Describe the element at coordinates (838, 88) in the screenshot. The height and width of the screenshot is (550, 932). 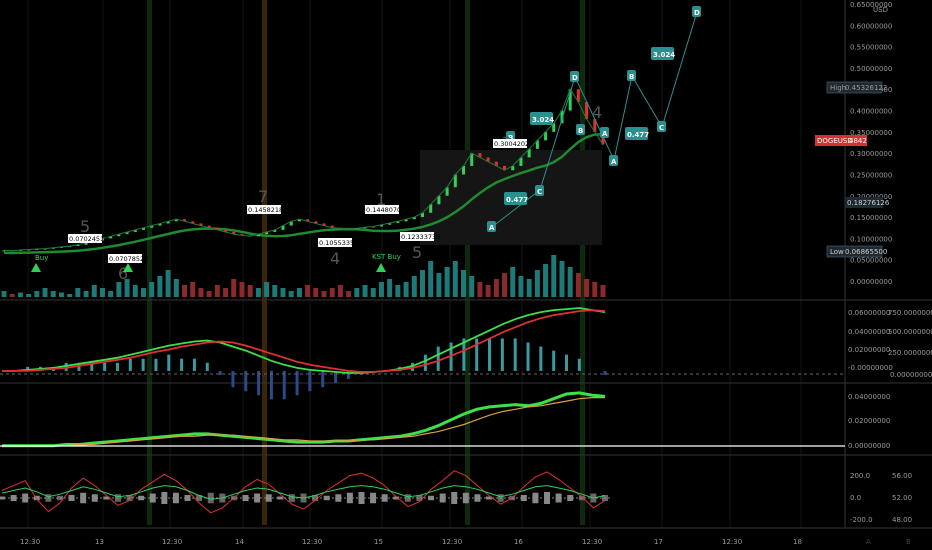
I see `high-price-tag-label: High` at that location.